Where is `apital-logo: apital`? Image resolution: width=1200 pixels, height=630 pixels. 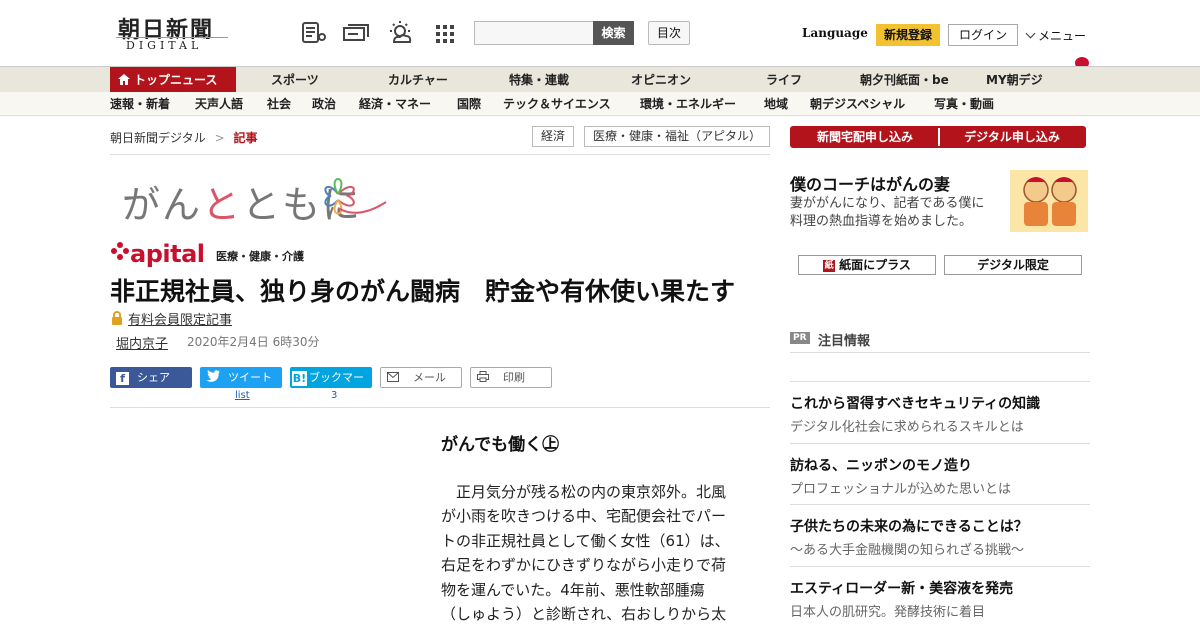 apital-logo: apital is located at coordinates (167, 254).